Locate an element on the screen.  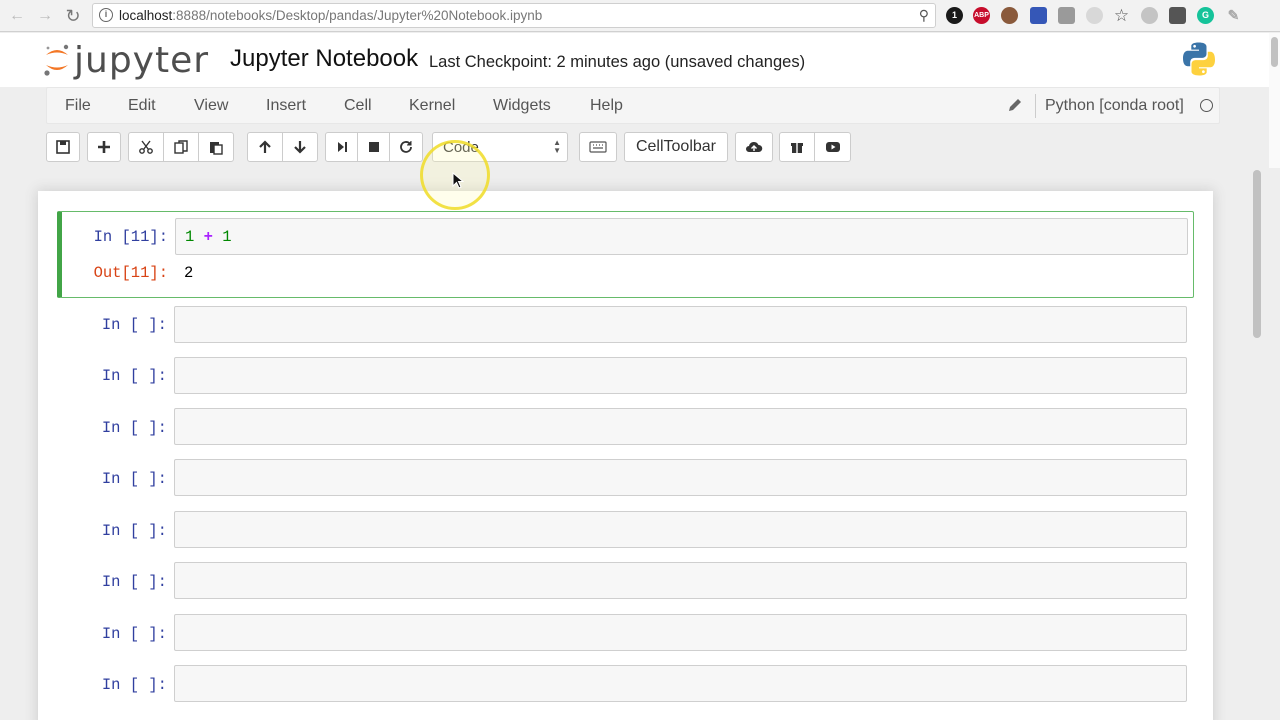
paste-button is located at coordinates (216, 147).